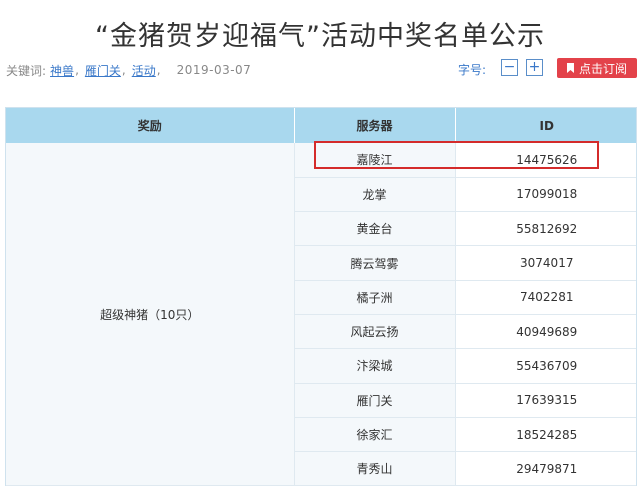 The height and width of the screenshot is (486, 640). I want to click on page-title: “金猪贺岁迎福气”活动中奖名单公示, so click(320, 36).